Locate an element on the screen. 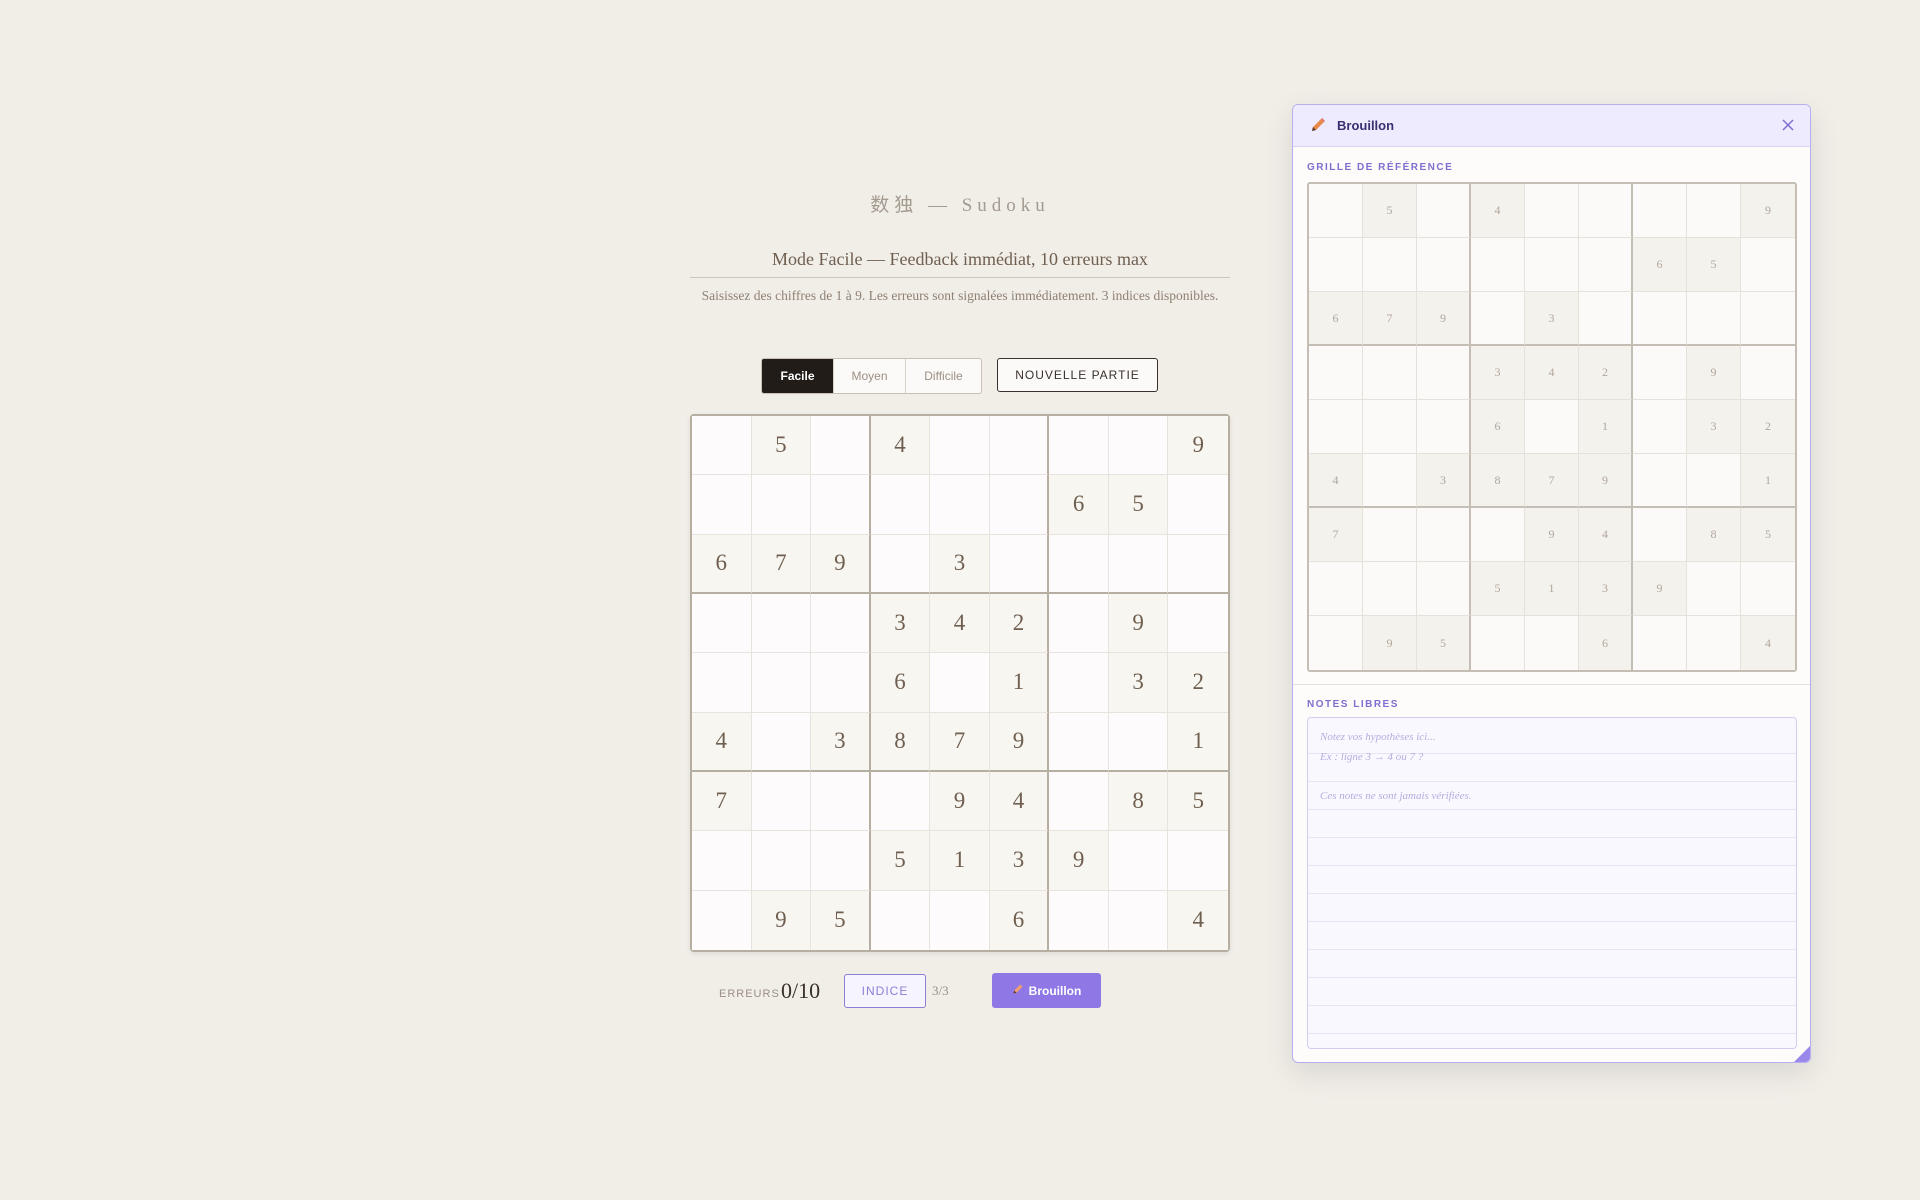 Image resolution: width=1920 pixels, height=1200 pixels. difficulty-difficile-button: Difficile is located at coordinates (943, 376).